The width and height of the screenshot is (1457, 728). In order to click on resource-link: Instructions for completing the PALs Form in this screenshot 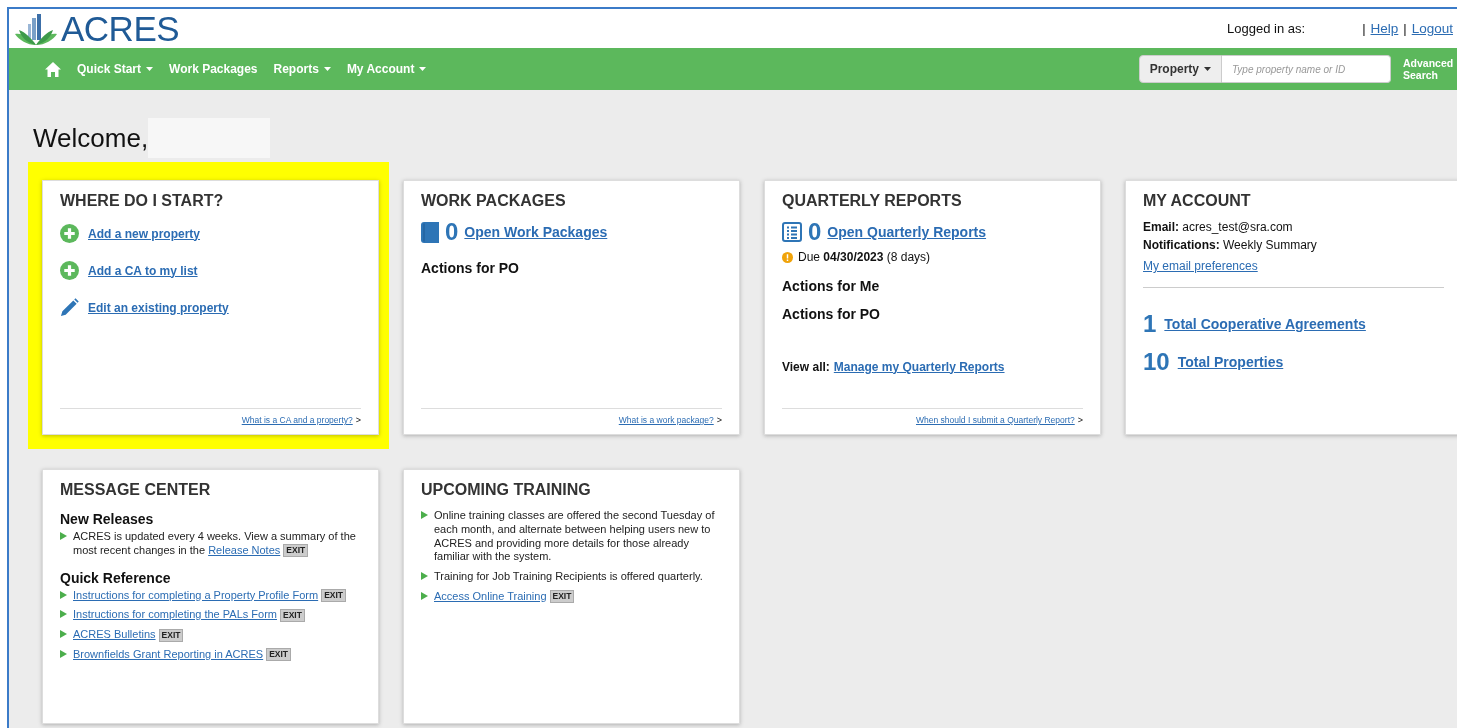, I will do `click(175, 614)`.